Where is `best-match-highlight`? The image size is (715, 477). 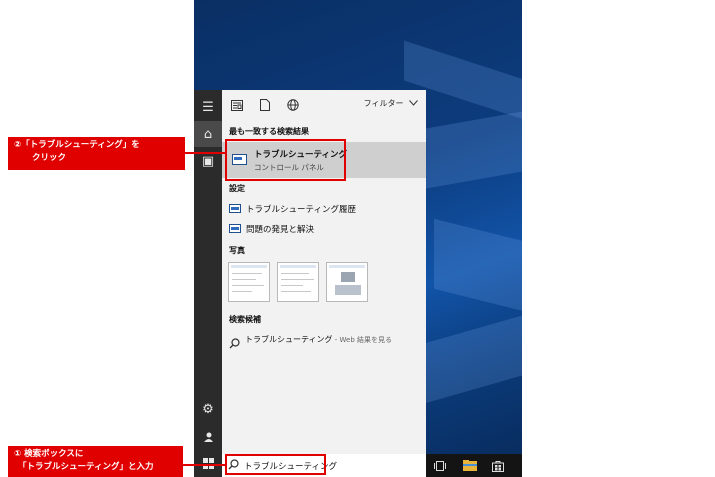
best-match-highlight is located at coordinates (285, 160).